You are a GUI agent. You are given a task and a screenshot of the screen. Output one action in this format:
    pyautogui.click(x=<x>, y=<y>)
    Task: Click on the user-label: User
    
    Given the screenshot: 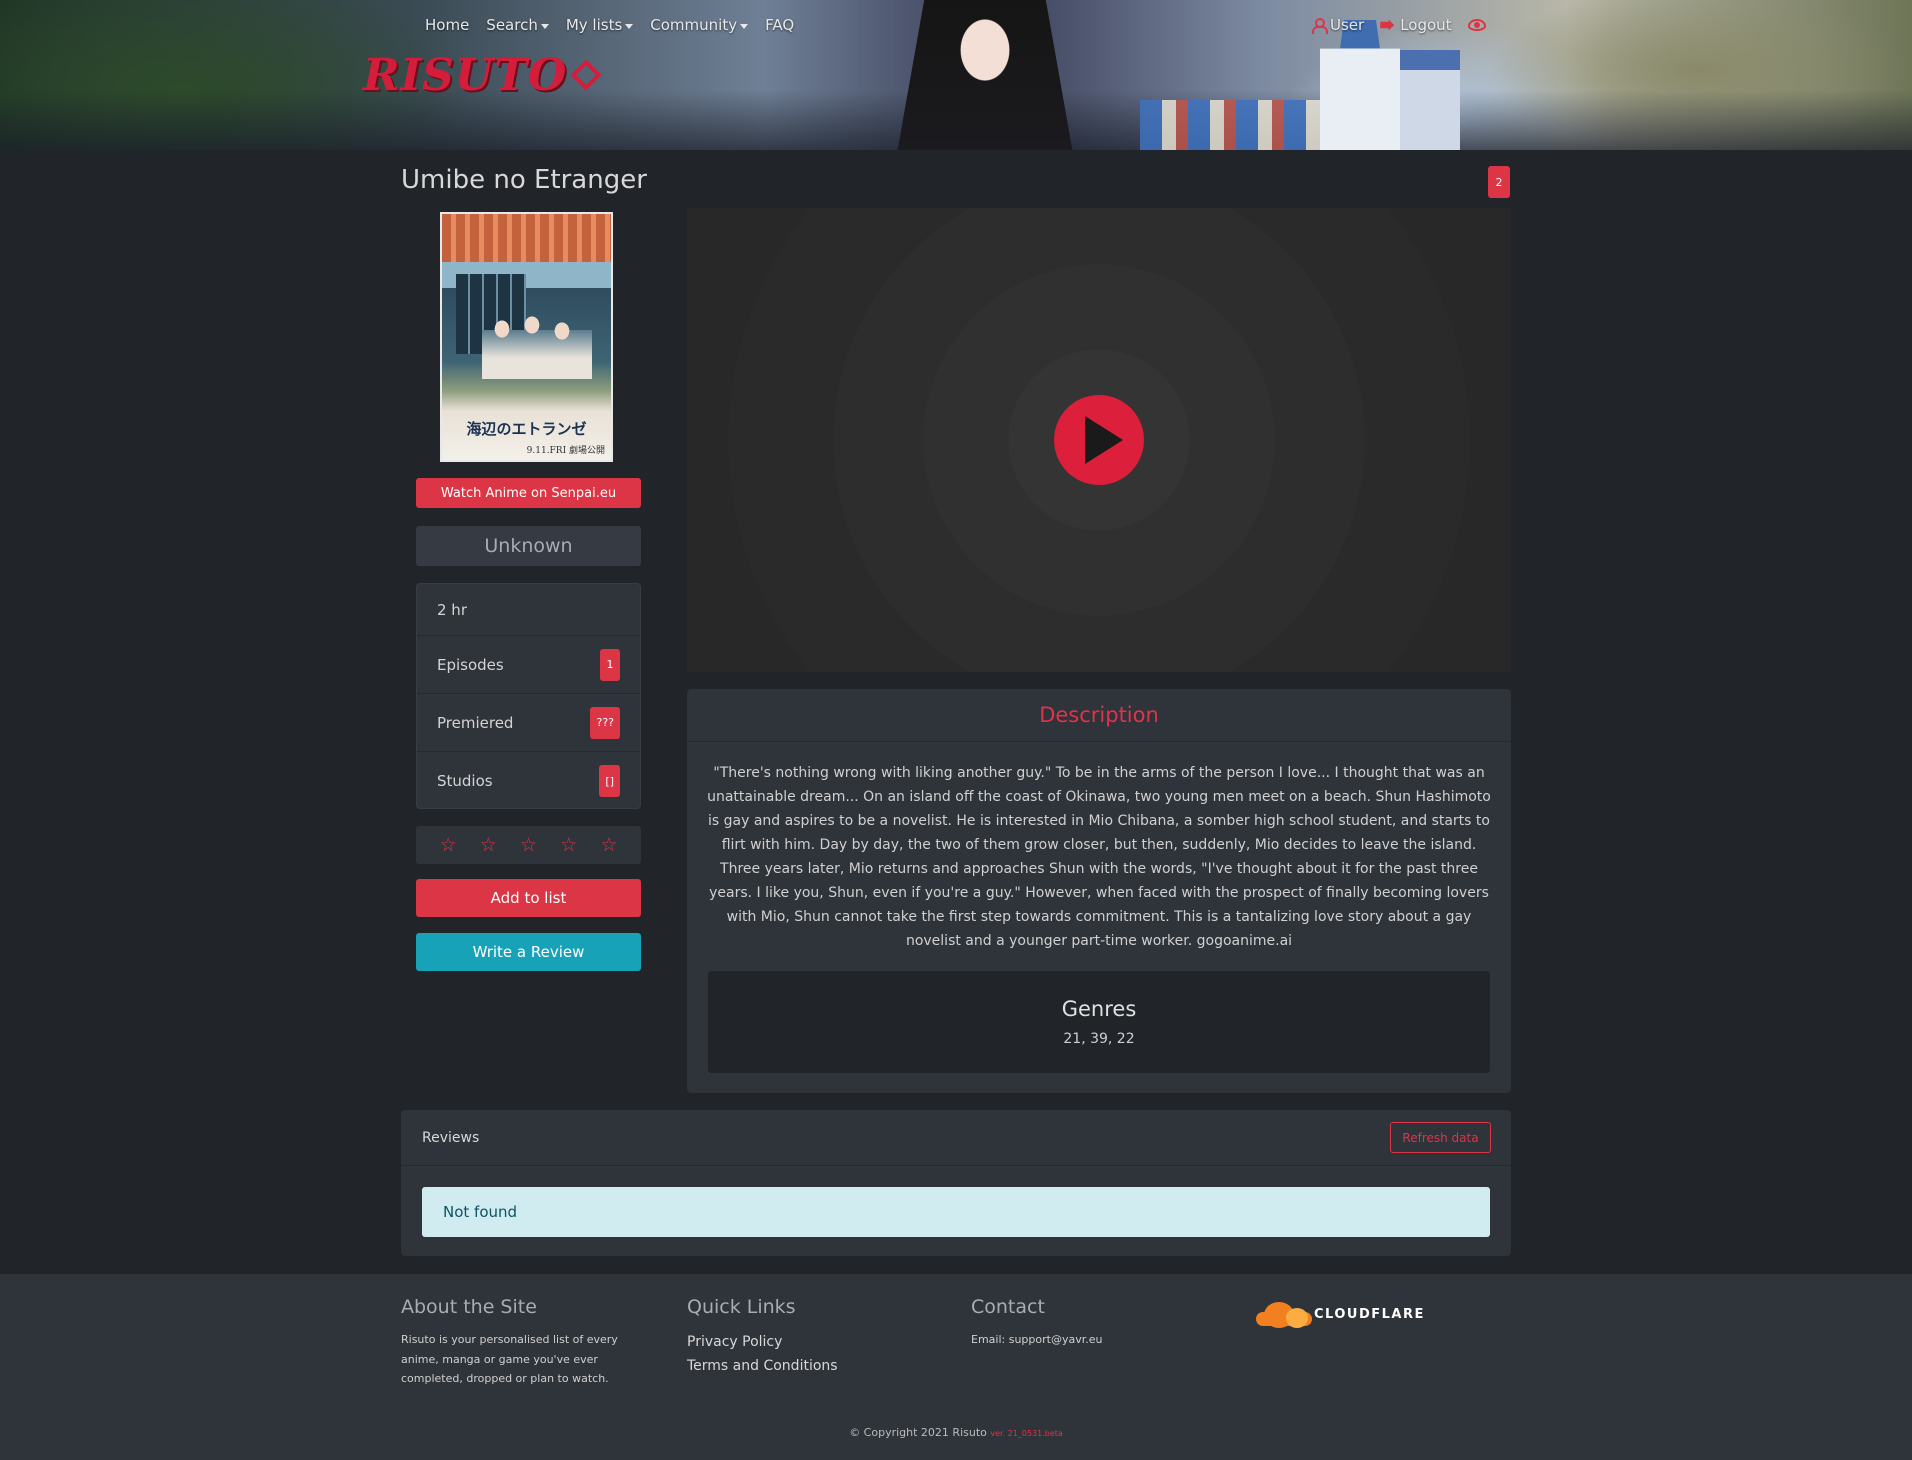 What is the action you would take?
    pyautogui.click(x=1347, y=25)
    